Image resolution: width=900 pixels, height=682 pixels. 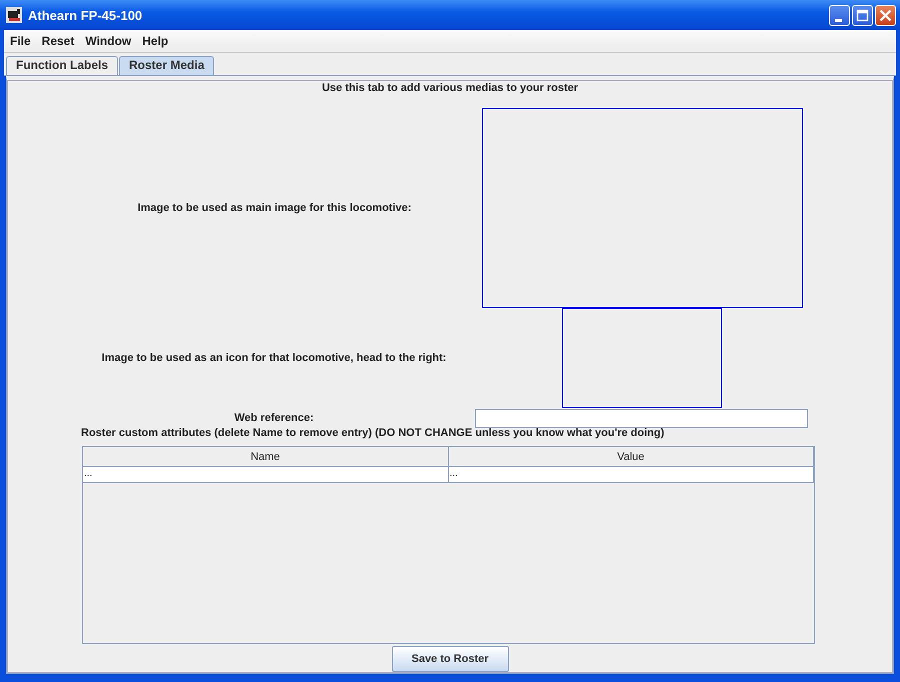 I want to click on window-title: Athearn FP-45-100, so click(x=86, y=15).